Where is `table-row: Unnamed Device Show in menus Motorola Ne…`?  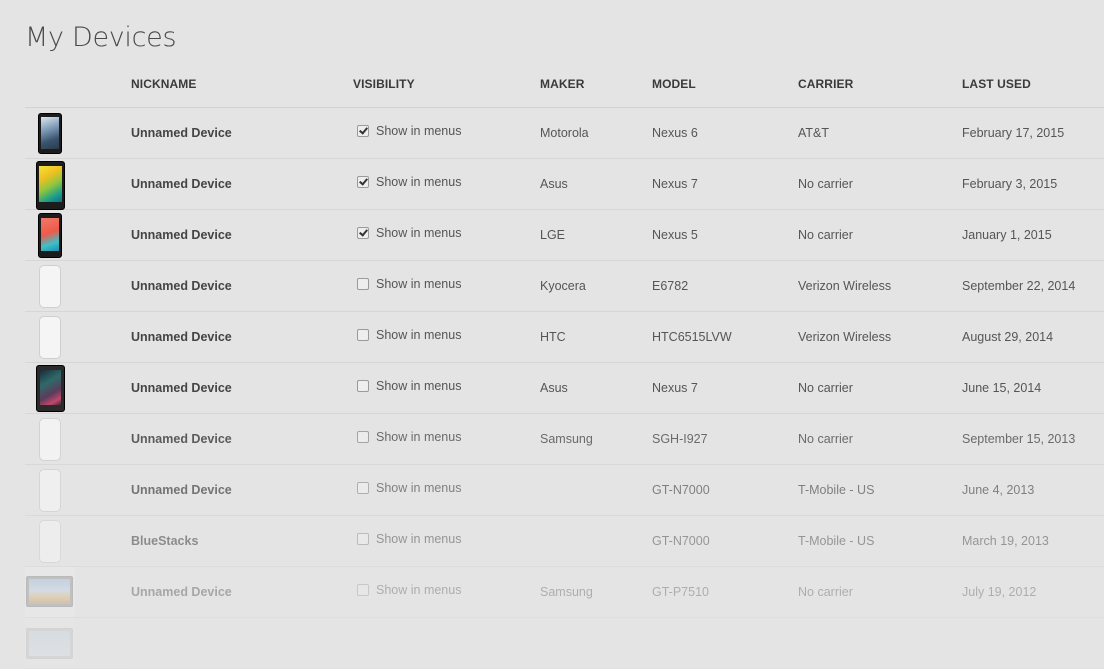
table-row: Unnamed Device Show in menus Motorola Ne… is located at coordinates (564, 133).